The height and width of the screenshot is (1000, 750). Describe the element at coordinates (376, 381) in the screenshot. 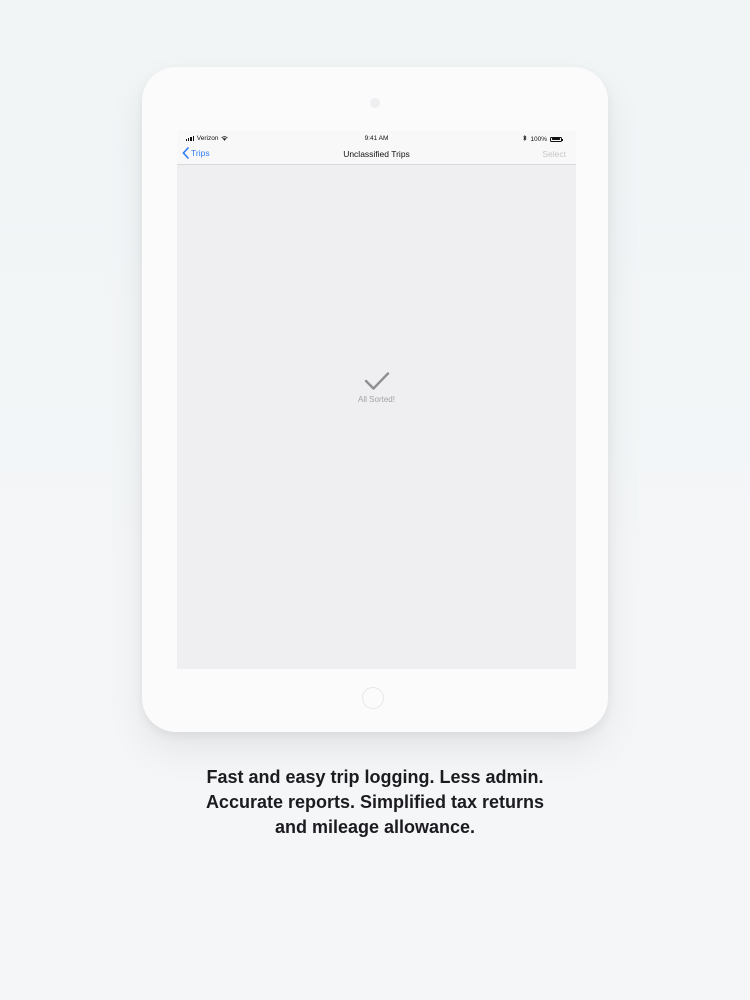

I see `checkmark-icon` at that location.